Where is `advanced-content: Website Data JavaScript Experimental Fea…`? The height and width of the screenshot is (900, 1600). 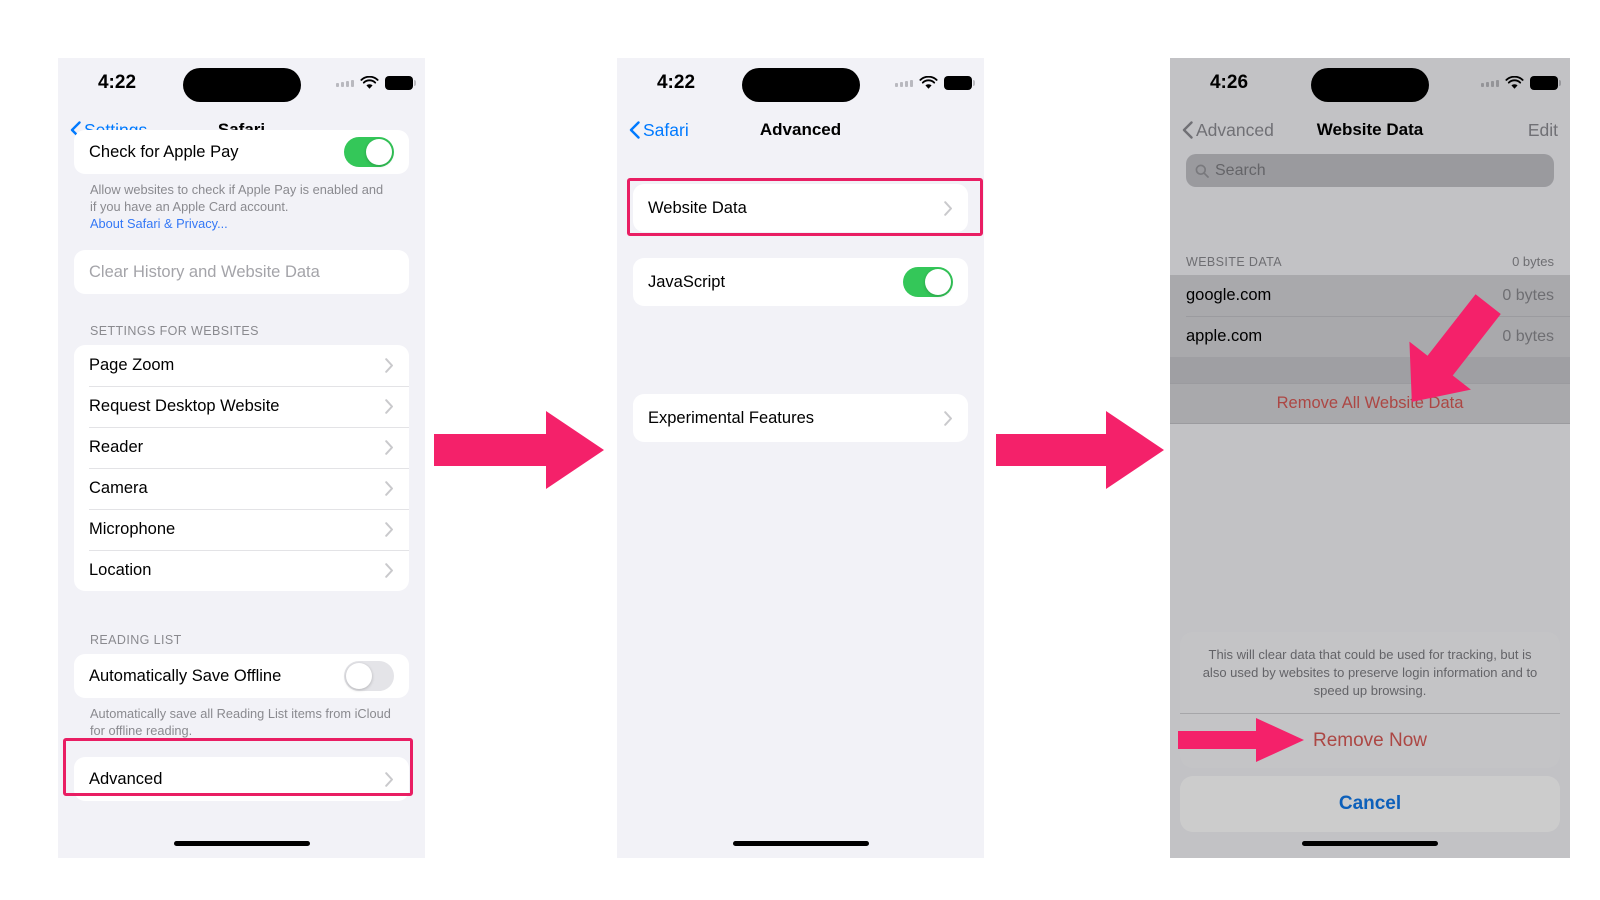
advanced-content: Website Data JavaScript Experimental Fea… is located at coordinates (800, 313).